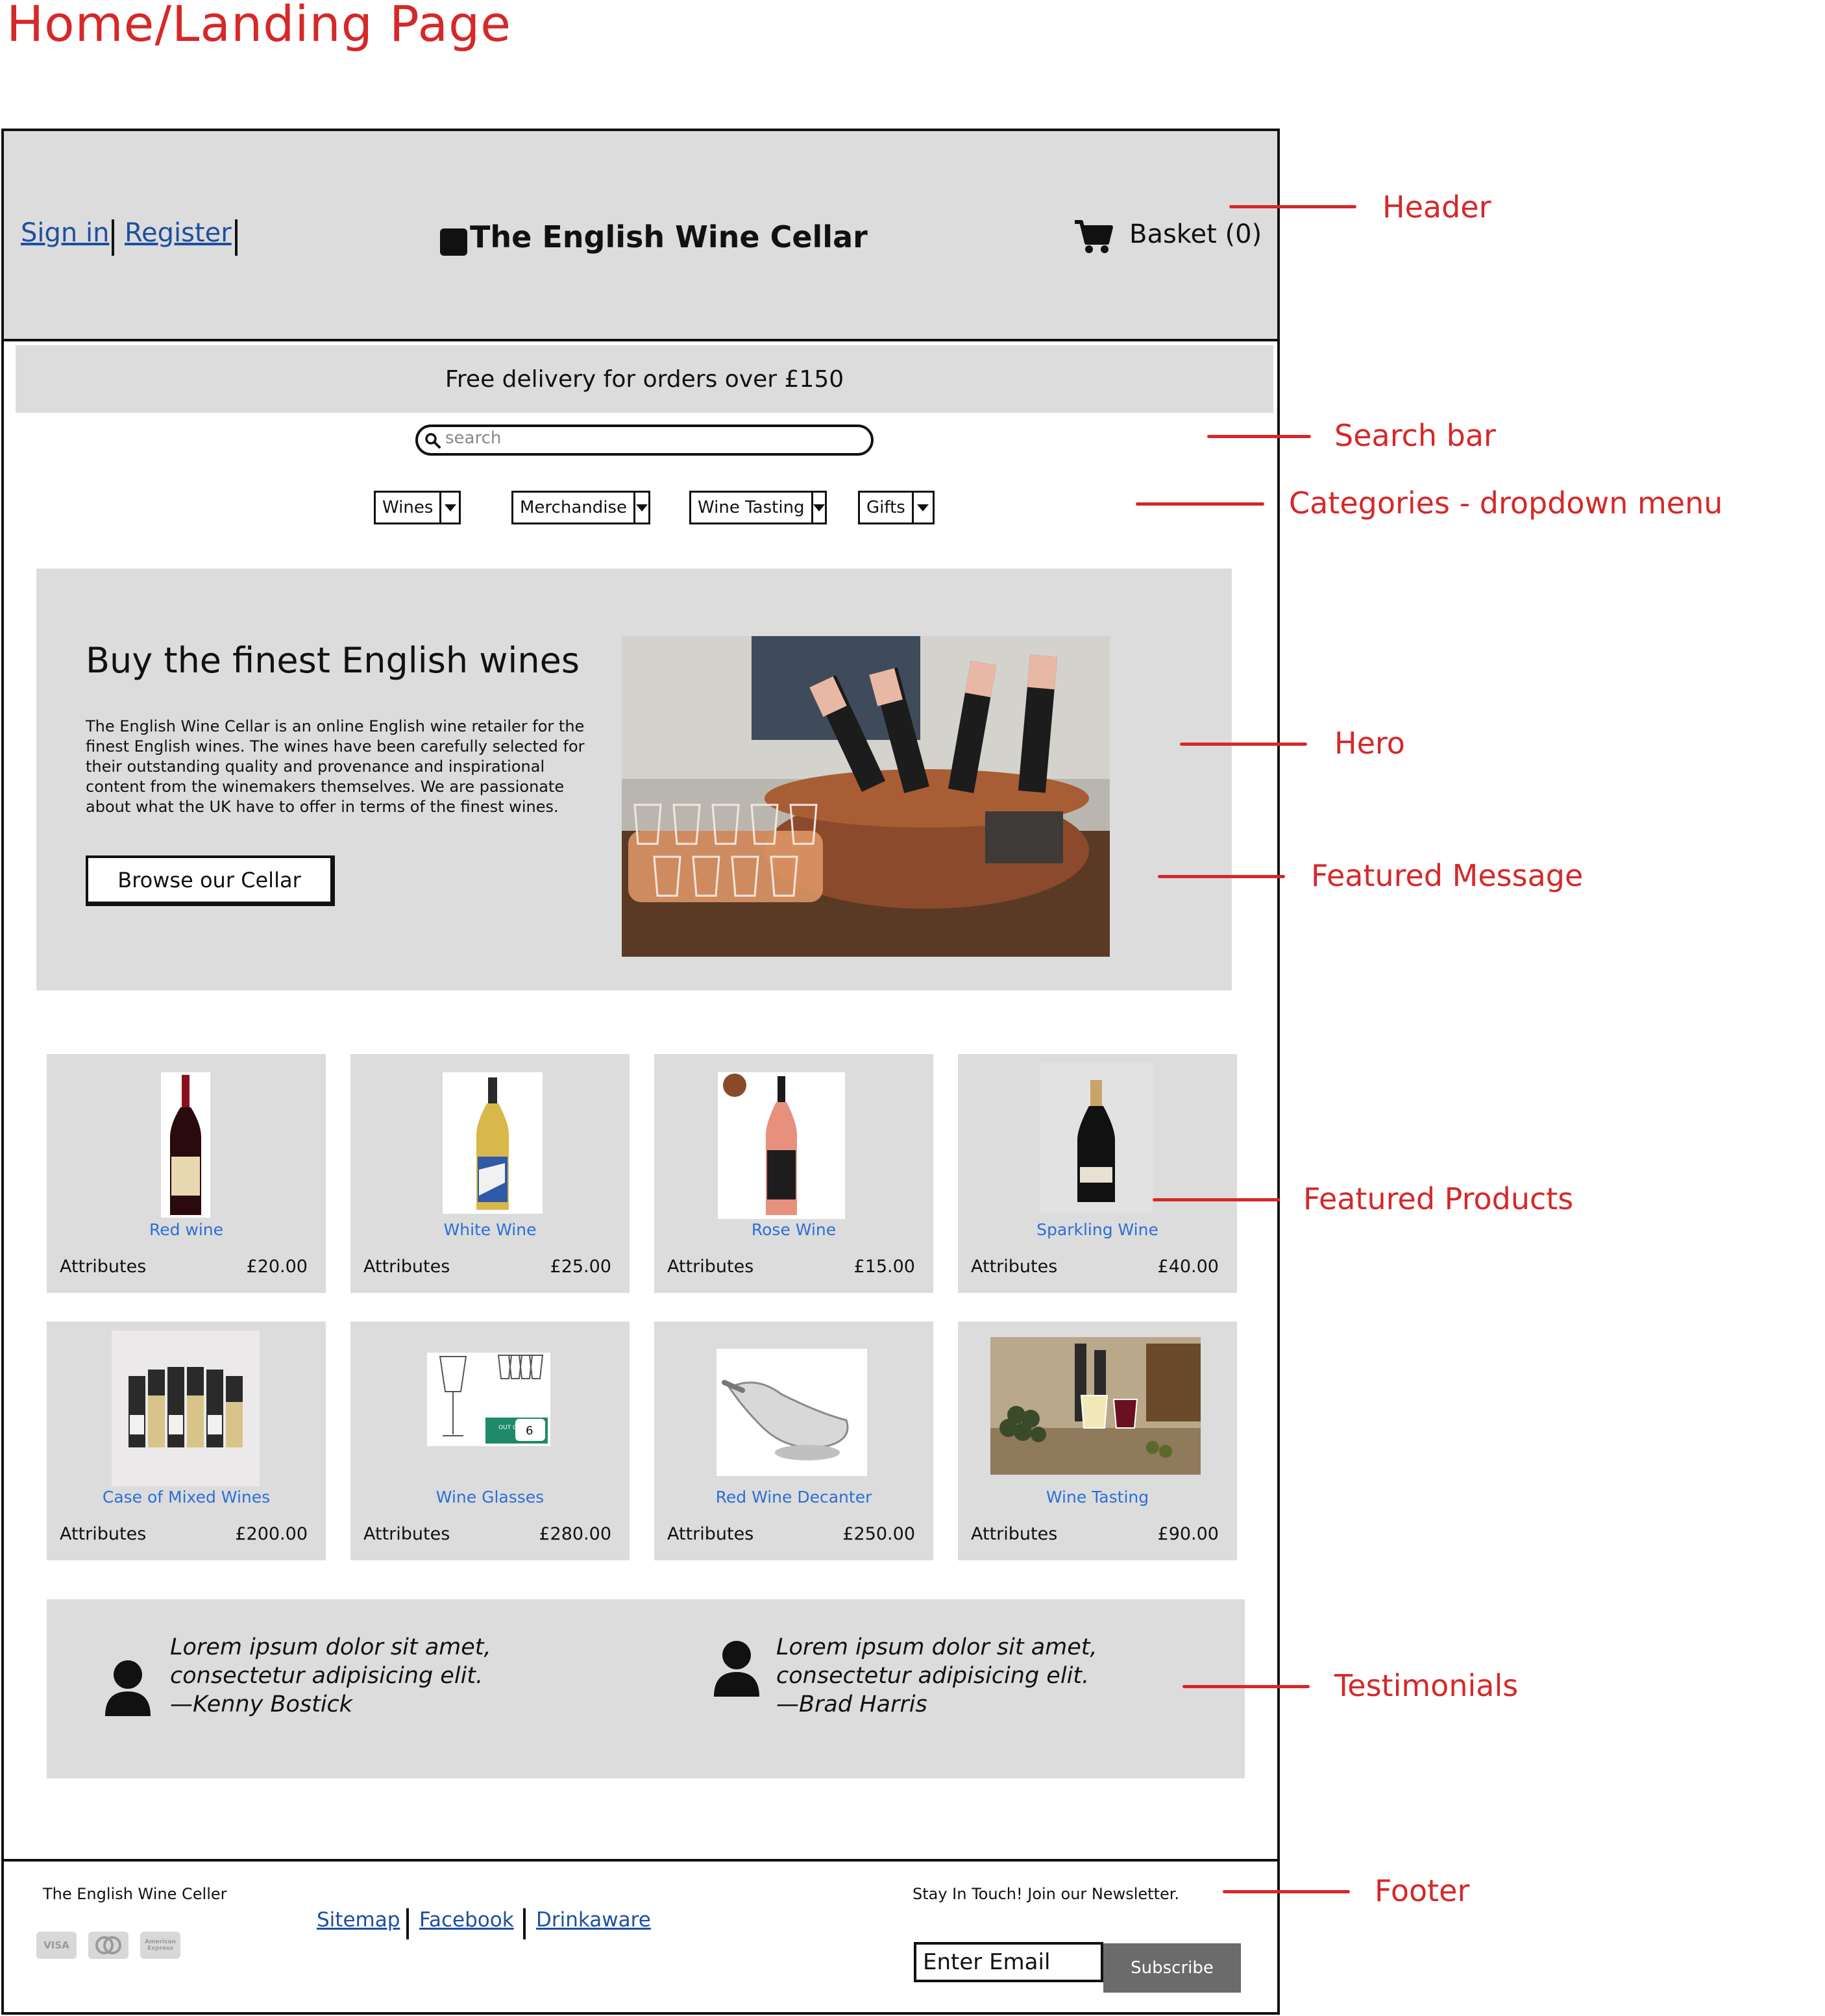  I want to click on annotation-categories: Categories - dropdown menu, so click(1506, 504).